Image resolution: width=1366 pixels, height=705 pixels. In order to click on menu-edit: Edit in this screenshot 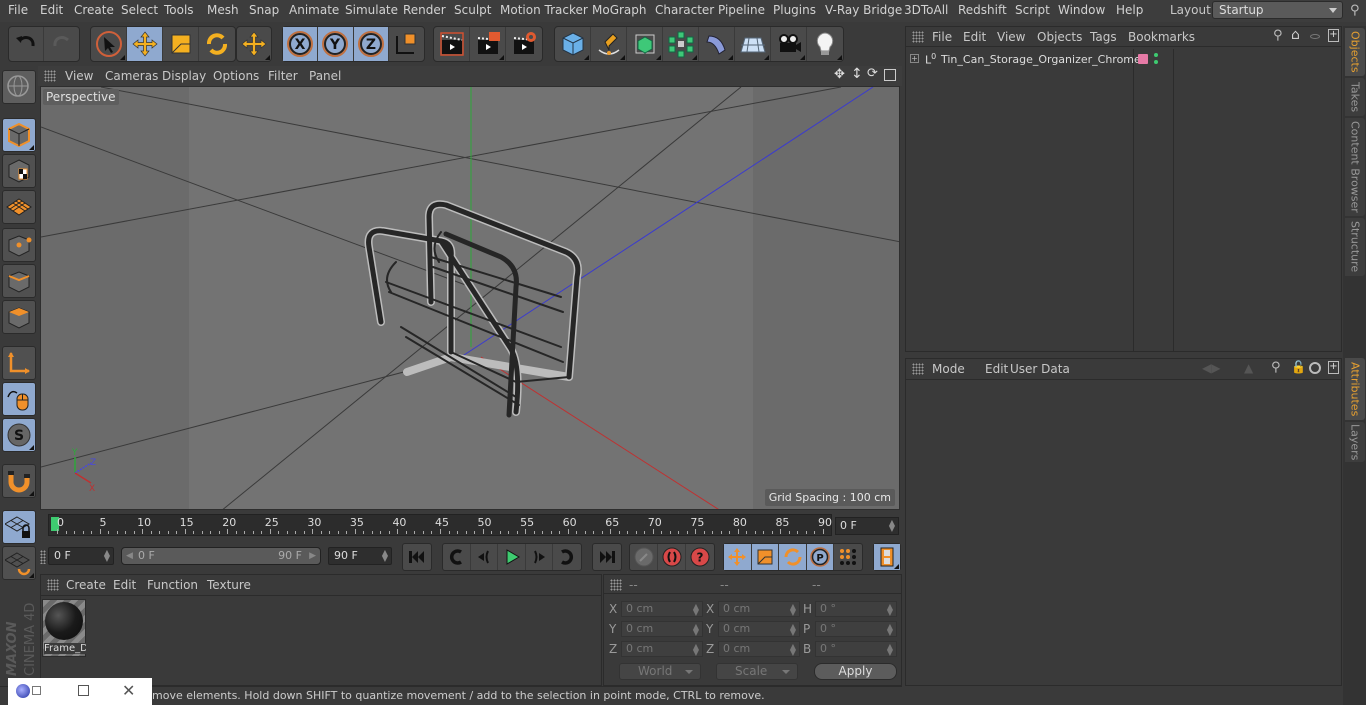, I will do `click(51, 10)`.